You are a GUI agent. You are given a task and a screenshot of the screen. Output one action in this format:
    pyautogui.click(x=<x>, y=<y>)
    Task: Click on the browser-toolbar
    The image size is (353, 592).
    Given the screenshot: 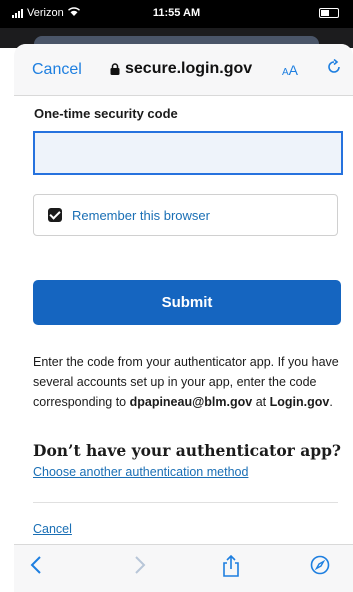 What is the action you would take?
    pyautogui.click(x=183, y=568)
    